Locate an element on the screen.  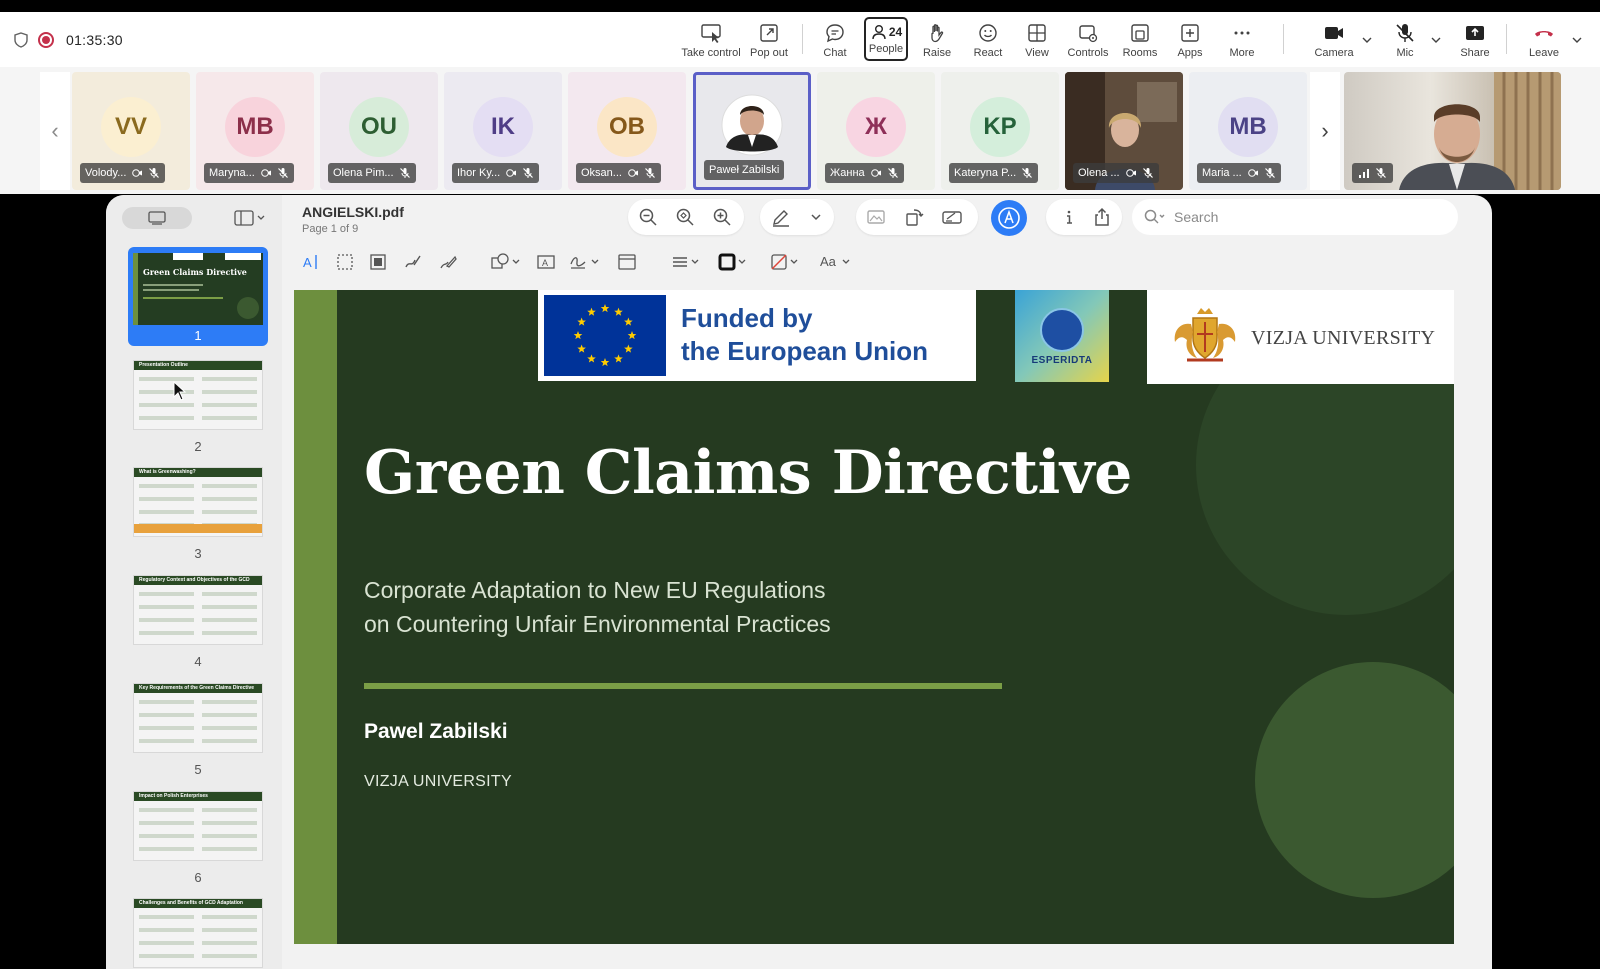
info-icon is located at coordinates (1069, 217).